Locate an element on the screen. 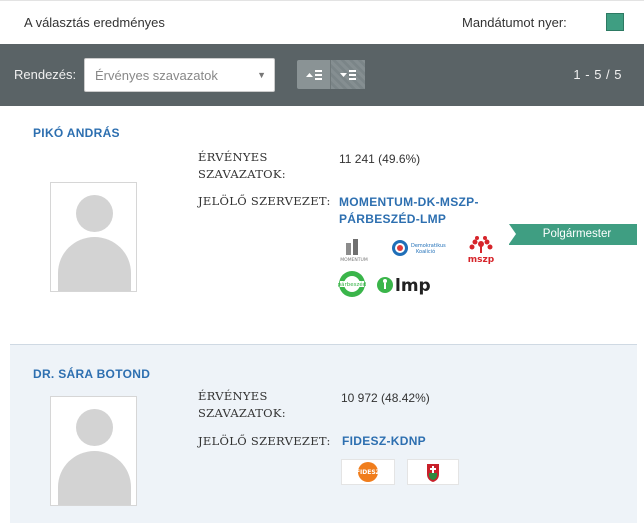  sort-label: Rendezés: is located at coordinates (45, 74).